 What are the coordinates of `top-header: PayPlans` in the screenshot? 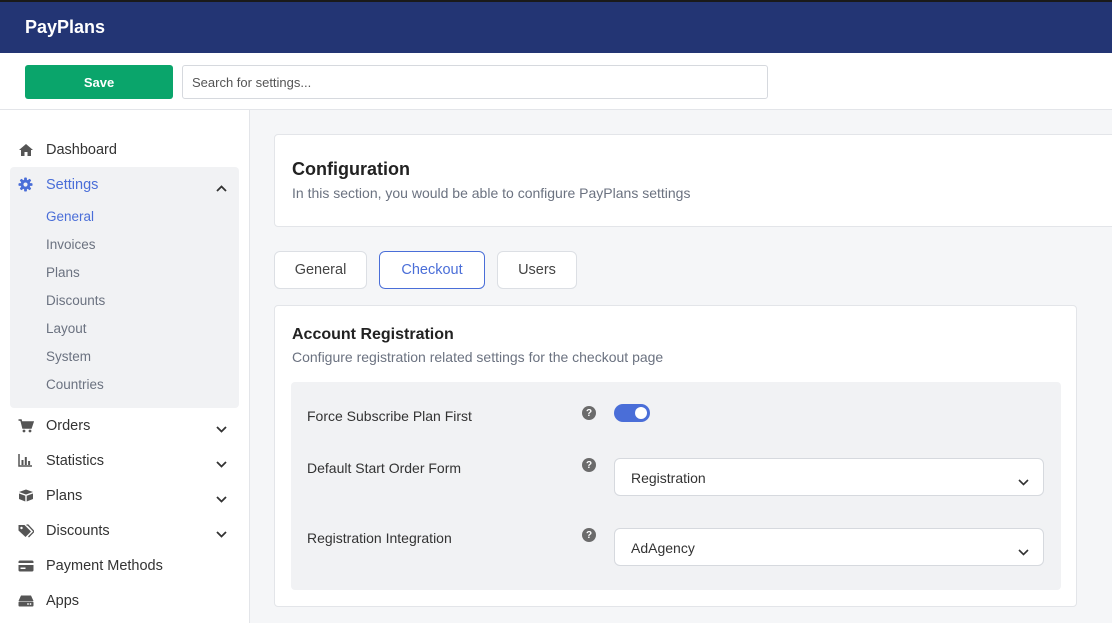 It's located at (556, 26).